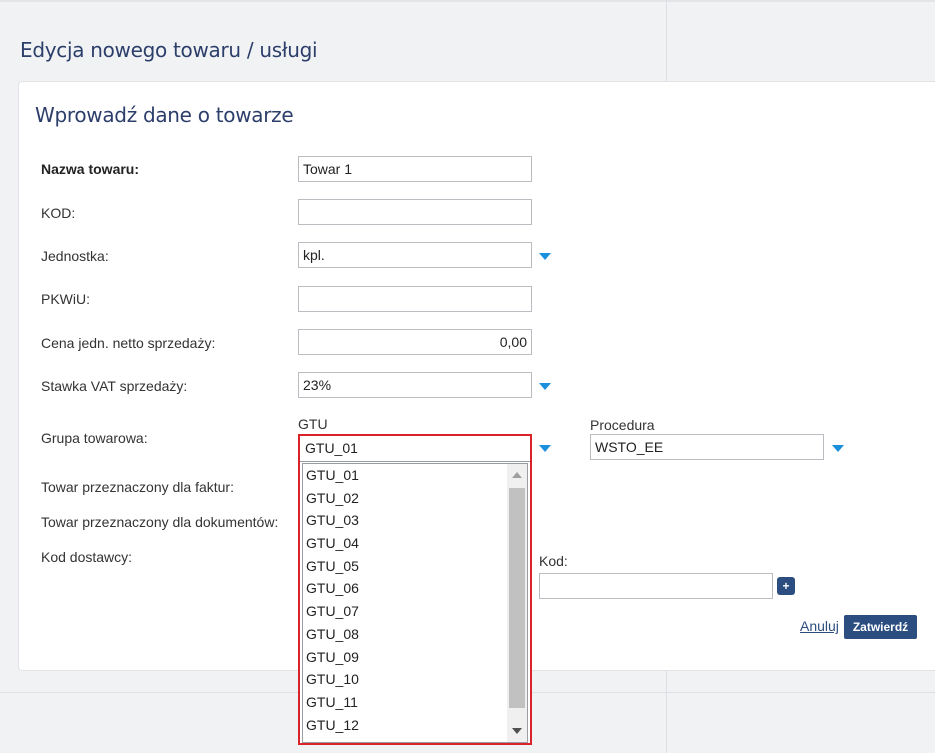 This screenshot has height=753, width=935. What do you see at coordinates (90, 169) in the screenshot?
I see `name-label: Nazwa towaru:` at bounding box center [90, 169].